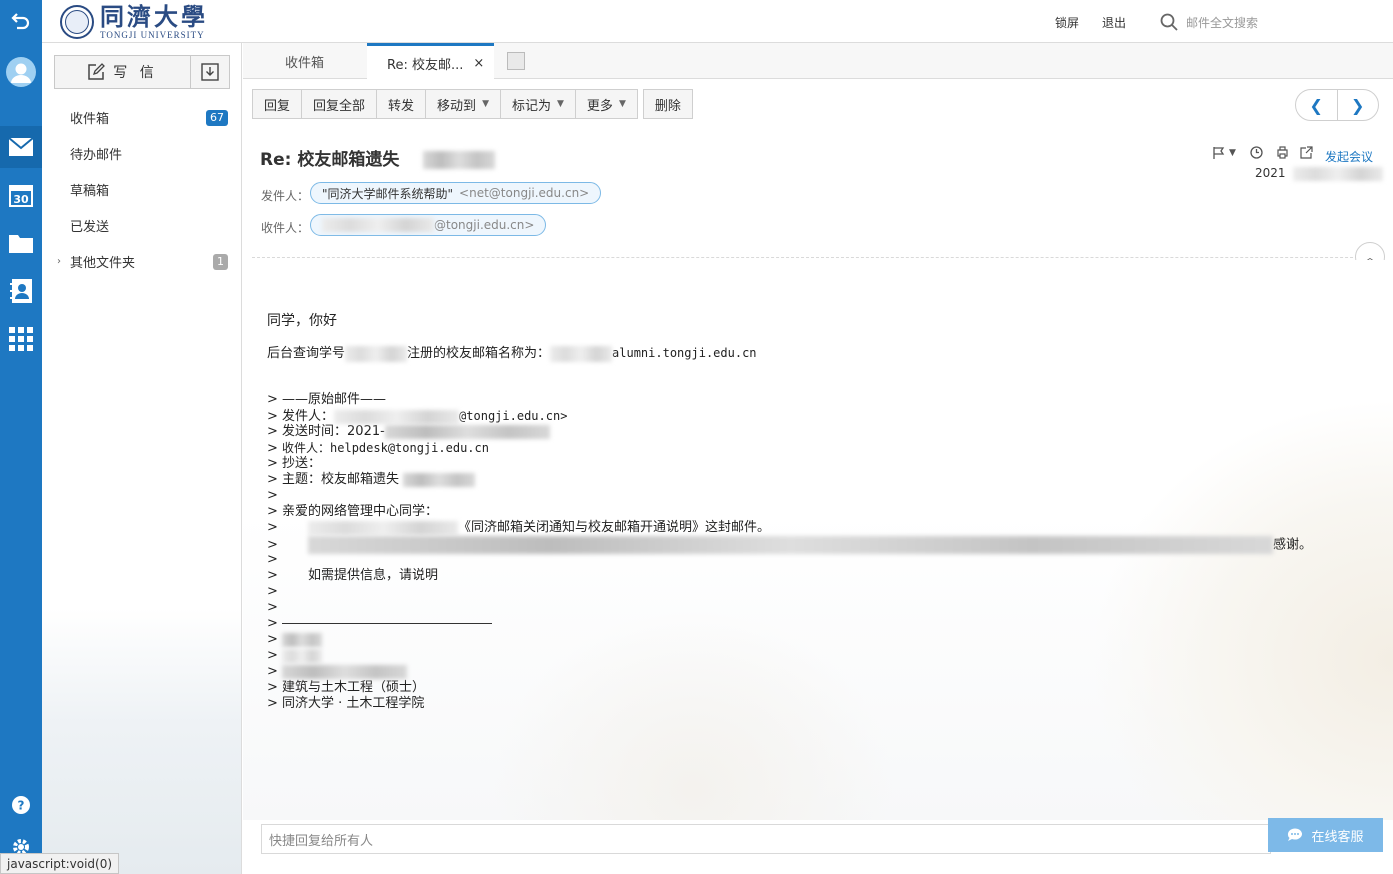 This screenshot has height=874, width=1393. What do you see at coordinates (1349, 156) in the screenshot?
I see `start-meeting-link: 发起会议` at bounding box center [1349, 156].